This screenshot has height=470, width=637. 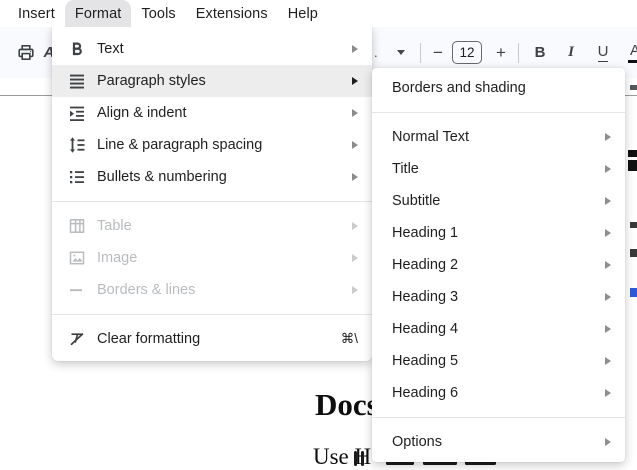 I want to click on print-icon, so click(x=26, y=53).